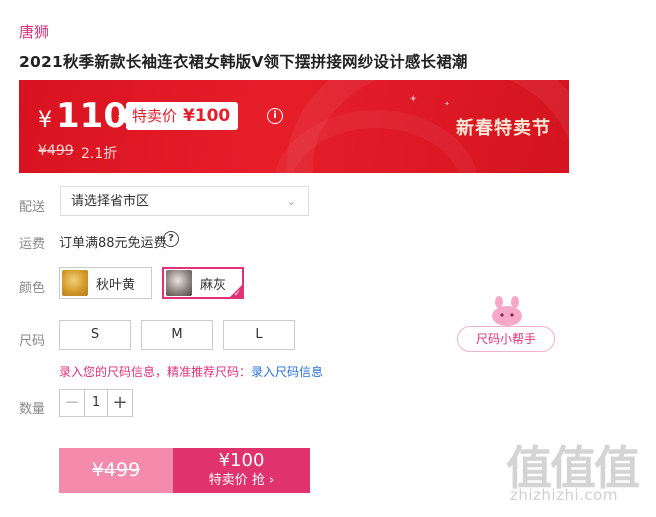  What do you see at coordinates (56, 151) in the screenshot?
I see `original-price: ¥499` at bounding box center [56, 151].